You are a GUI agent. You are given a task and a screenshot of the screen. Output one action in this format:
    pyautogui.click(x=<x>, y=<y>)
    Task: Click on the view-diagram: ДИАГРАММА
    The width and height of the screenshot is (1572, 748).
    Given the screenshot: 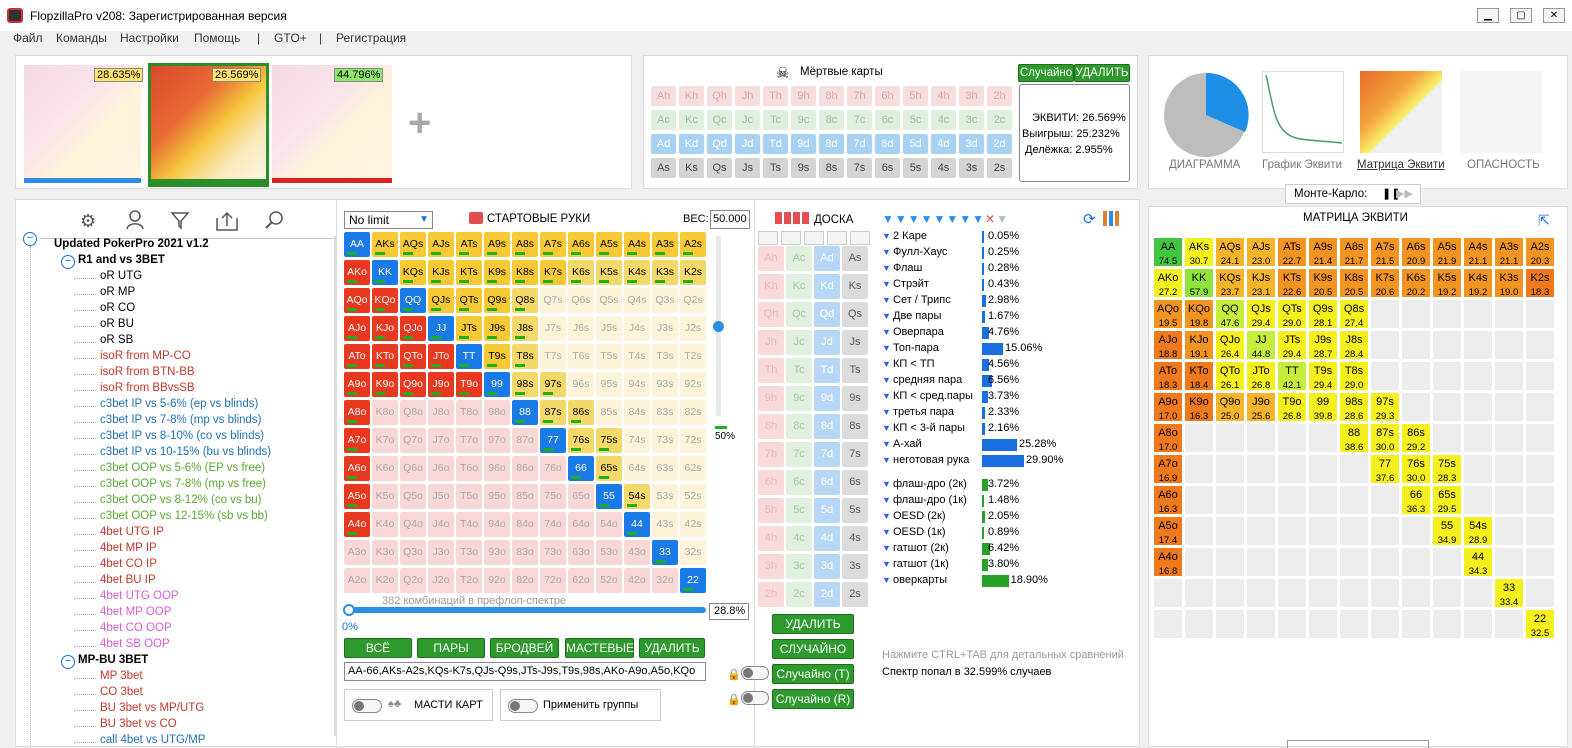 What is the action you would take?
    pyautogui.click(x=1204, y=165)
    